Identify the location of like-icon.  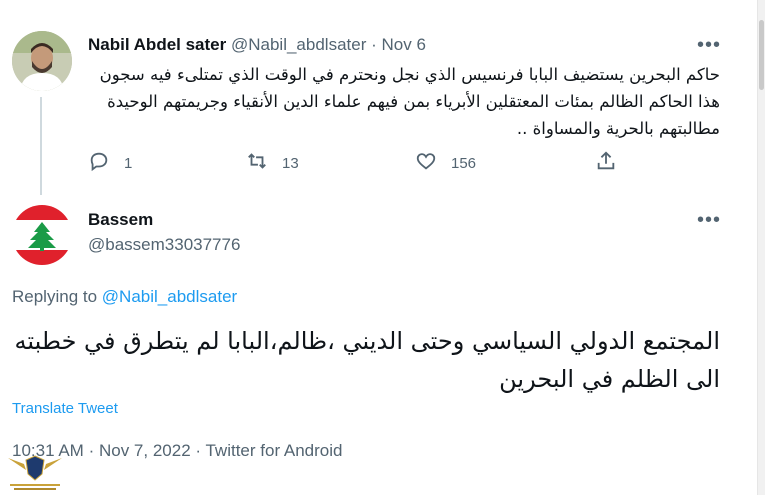
(426, 163).